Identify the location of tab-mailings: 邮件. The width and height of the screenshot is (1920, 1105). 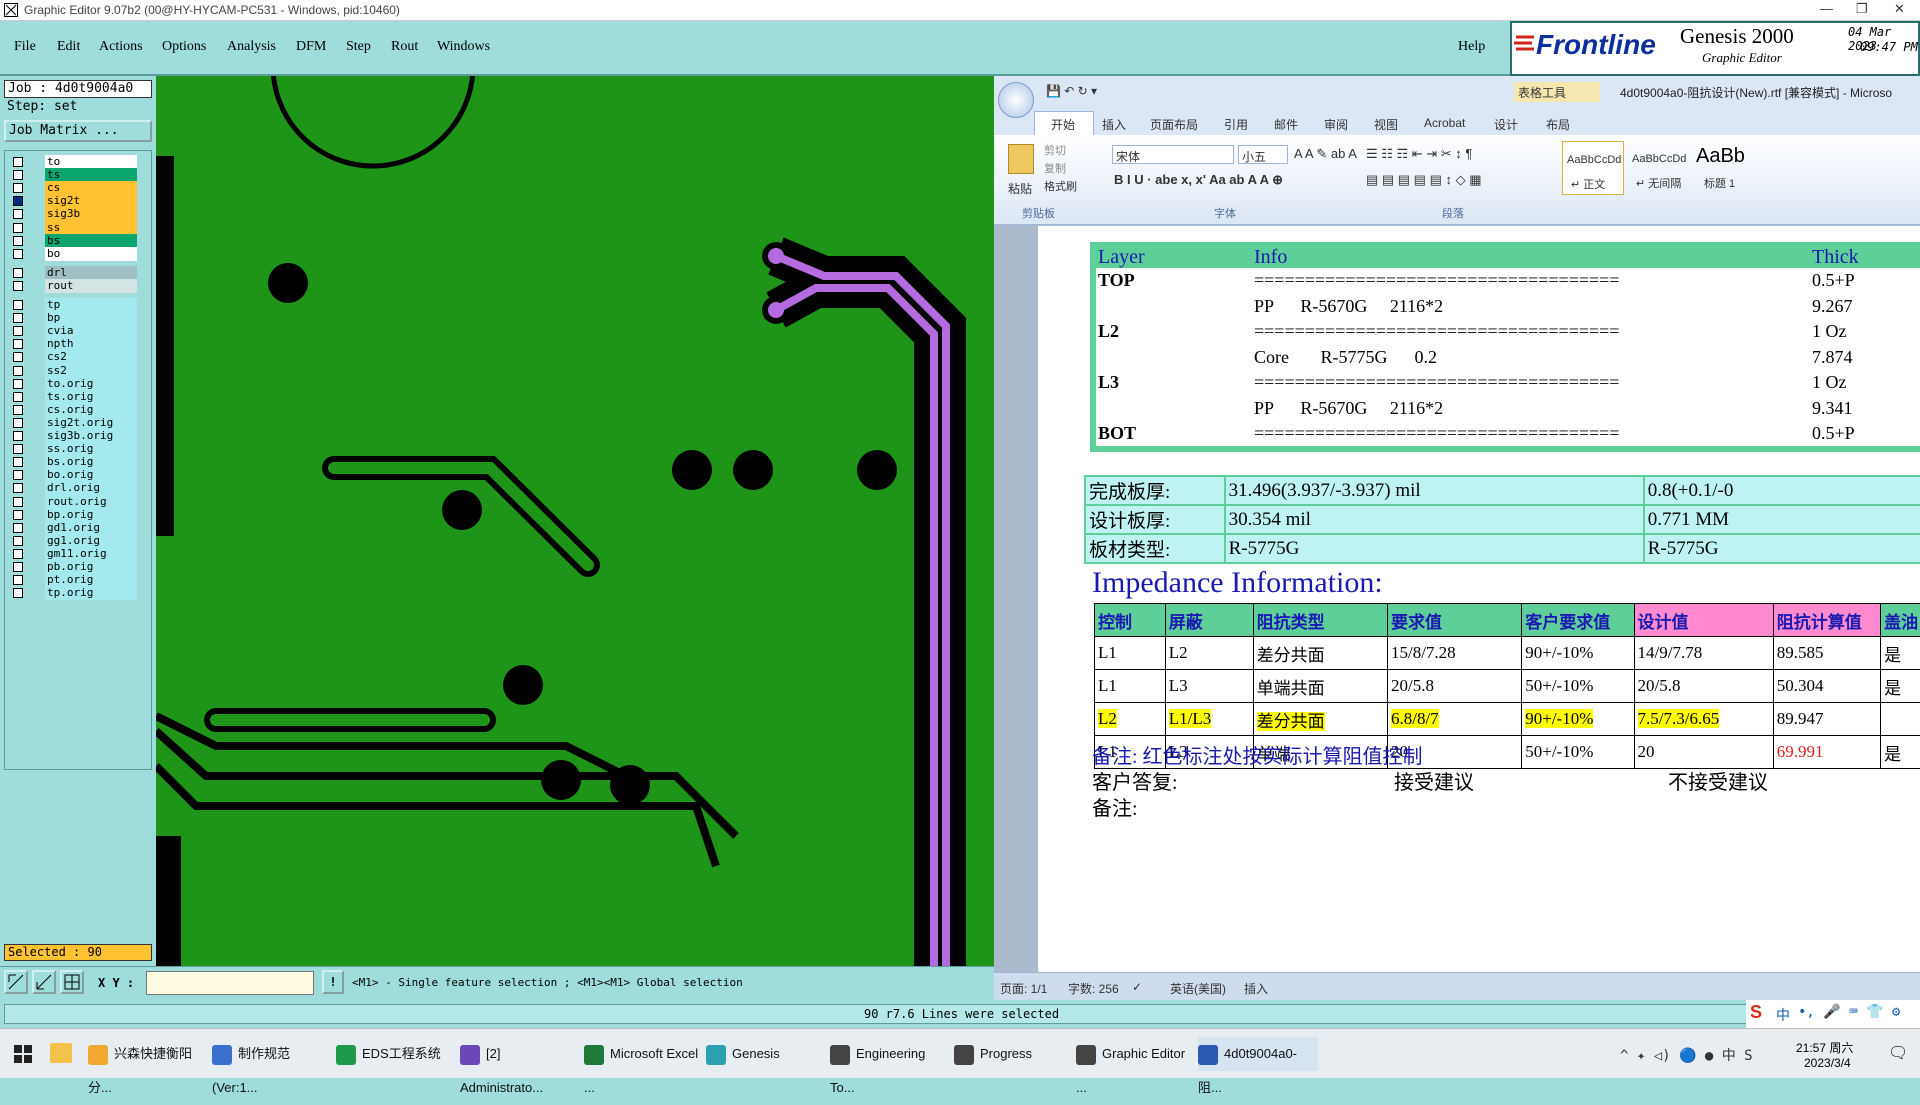
(1286, 124).